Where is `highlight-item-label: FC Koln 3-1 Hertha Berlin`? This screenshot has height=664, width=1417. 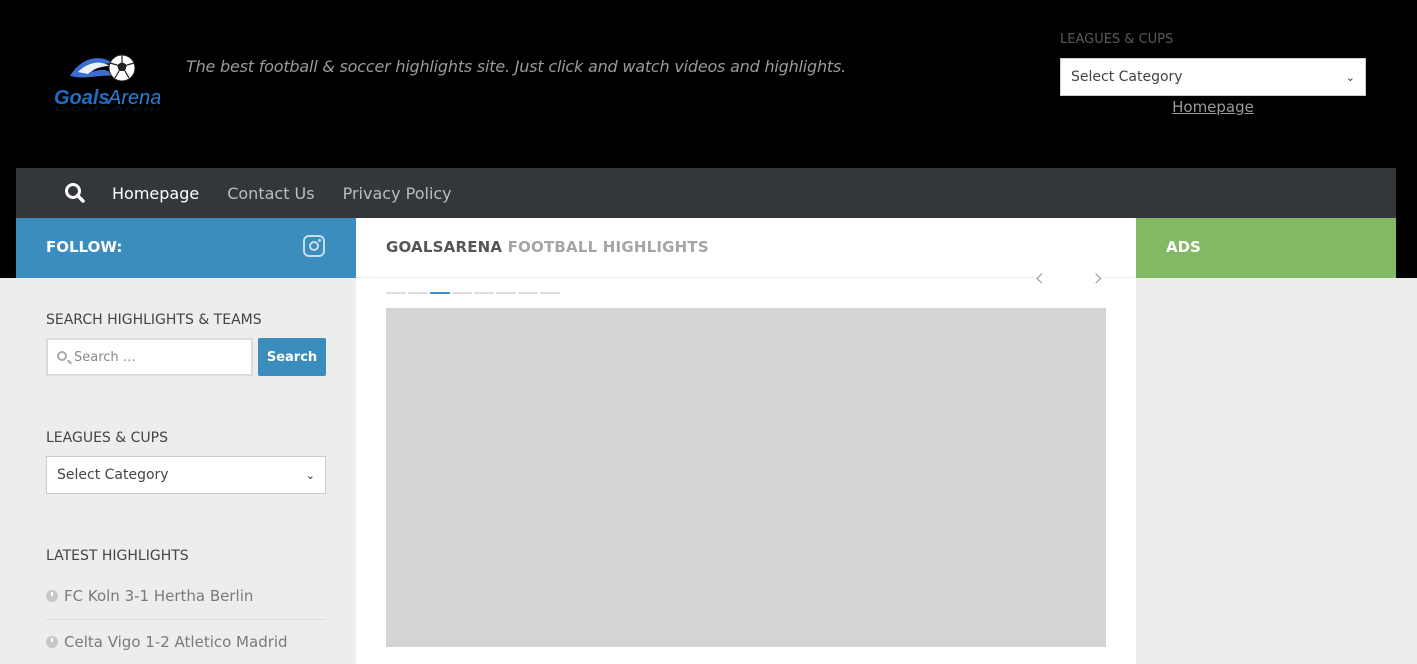
highlight-item-label: FC Koln 3-1 Hertha Berlin is located at coordinates (159, 596).